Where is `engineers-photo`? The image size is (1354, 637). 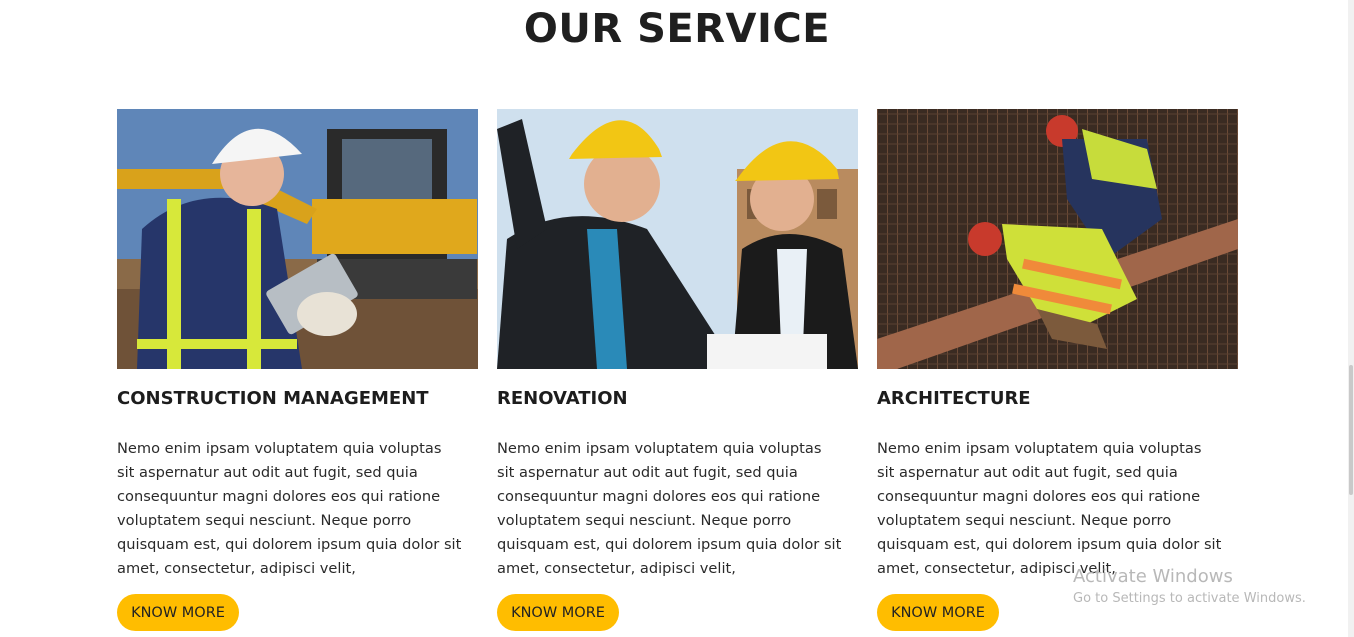
engineers-photo is located at coordinates (677, 239).